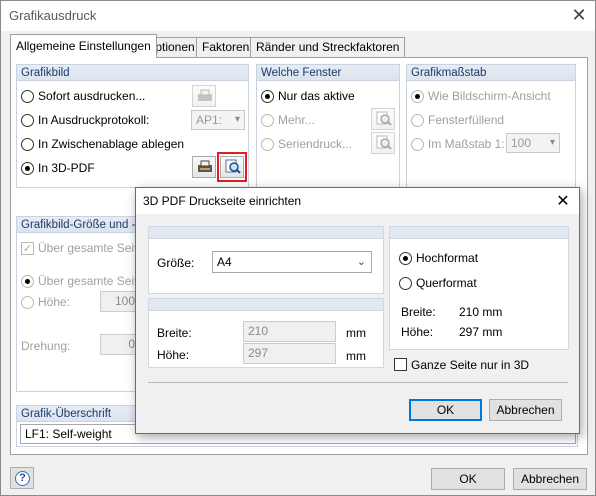  Describe the element at coordinates (27, 281) in the screenshot. I see `radio-ueber-gesamte-seiten` at that location.